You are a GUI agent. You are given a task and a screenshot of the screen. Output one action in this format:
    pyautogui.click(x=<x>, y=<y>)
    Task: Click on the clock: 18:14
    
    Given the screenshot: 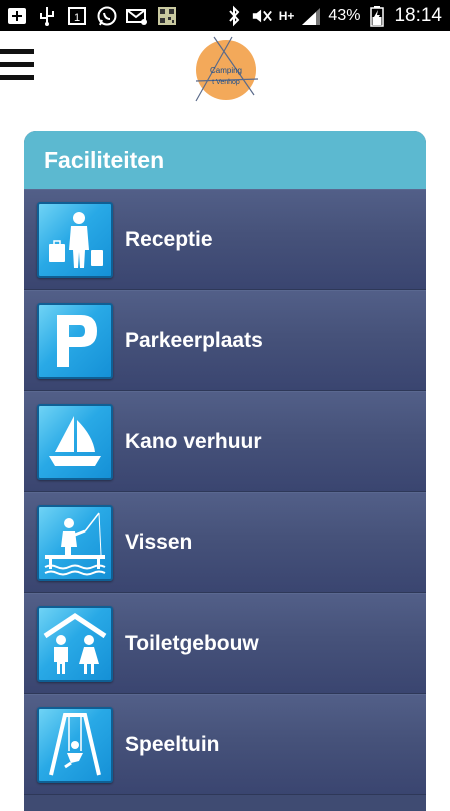 What is the action you would take?
    pyautogui.click(x=418, y=15)
    